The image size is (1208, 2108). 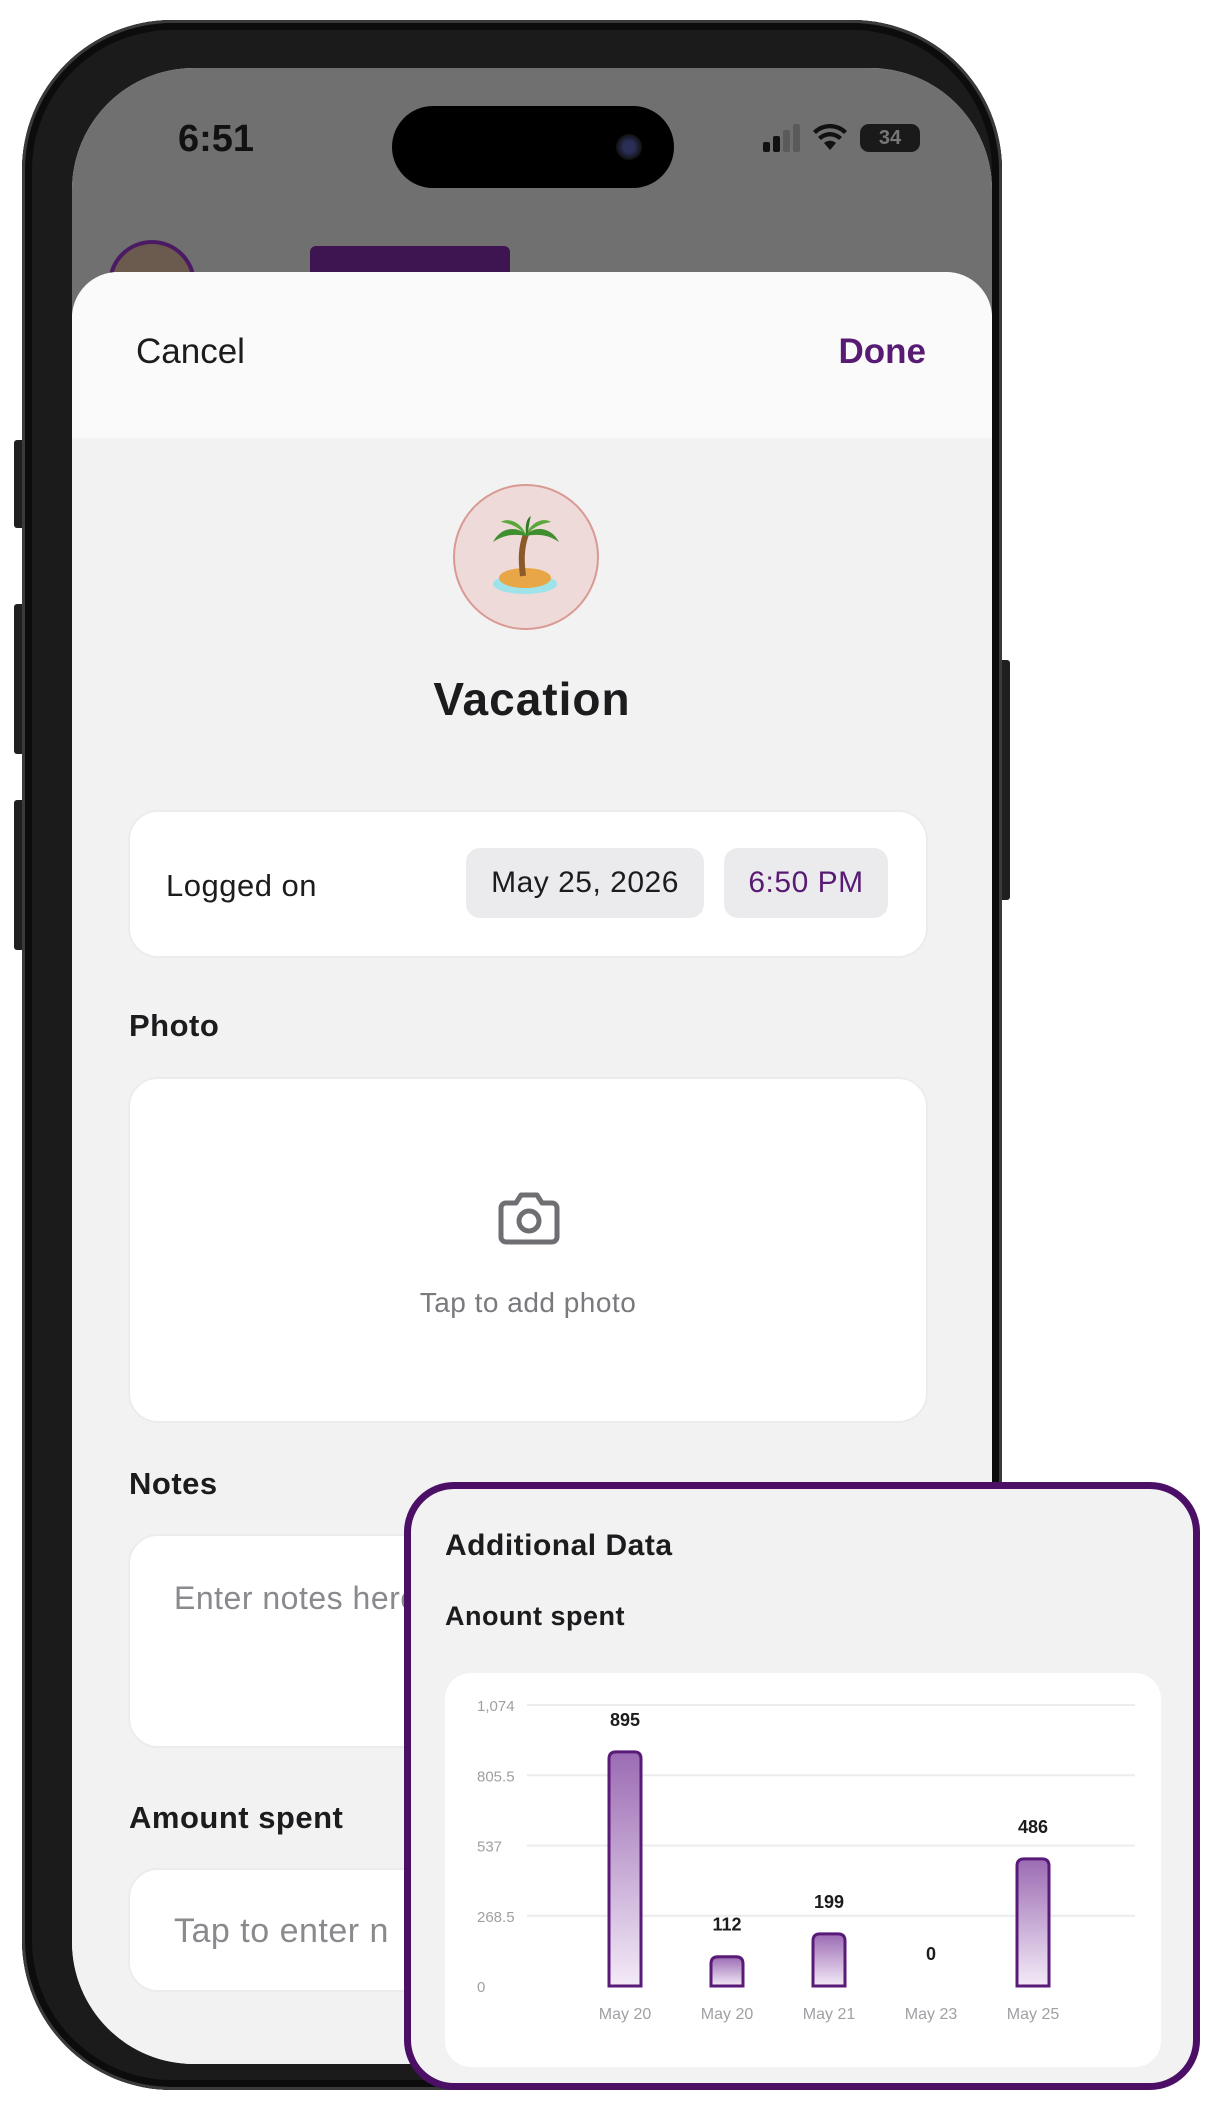 What do you see at coordinates (296, 1598) in the screenshot?
I see `notes-placeholder: Enter notes here` at bounding box center [296, 1598].